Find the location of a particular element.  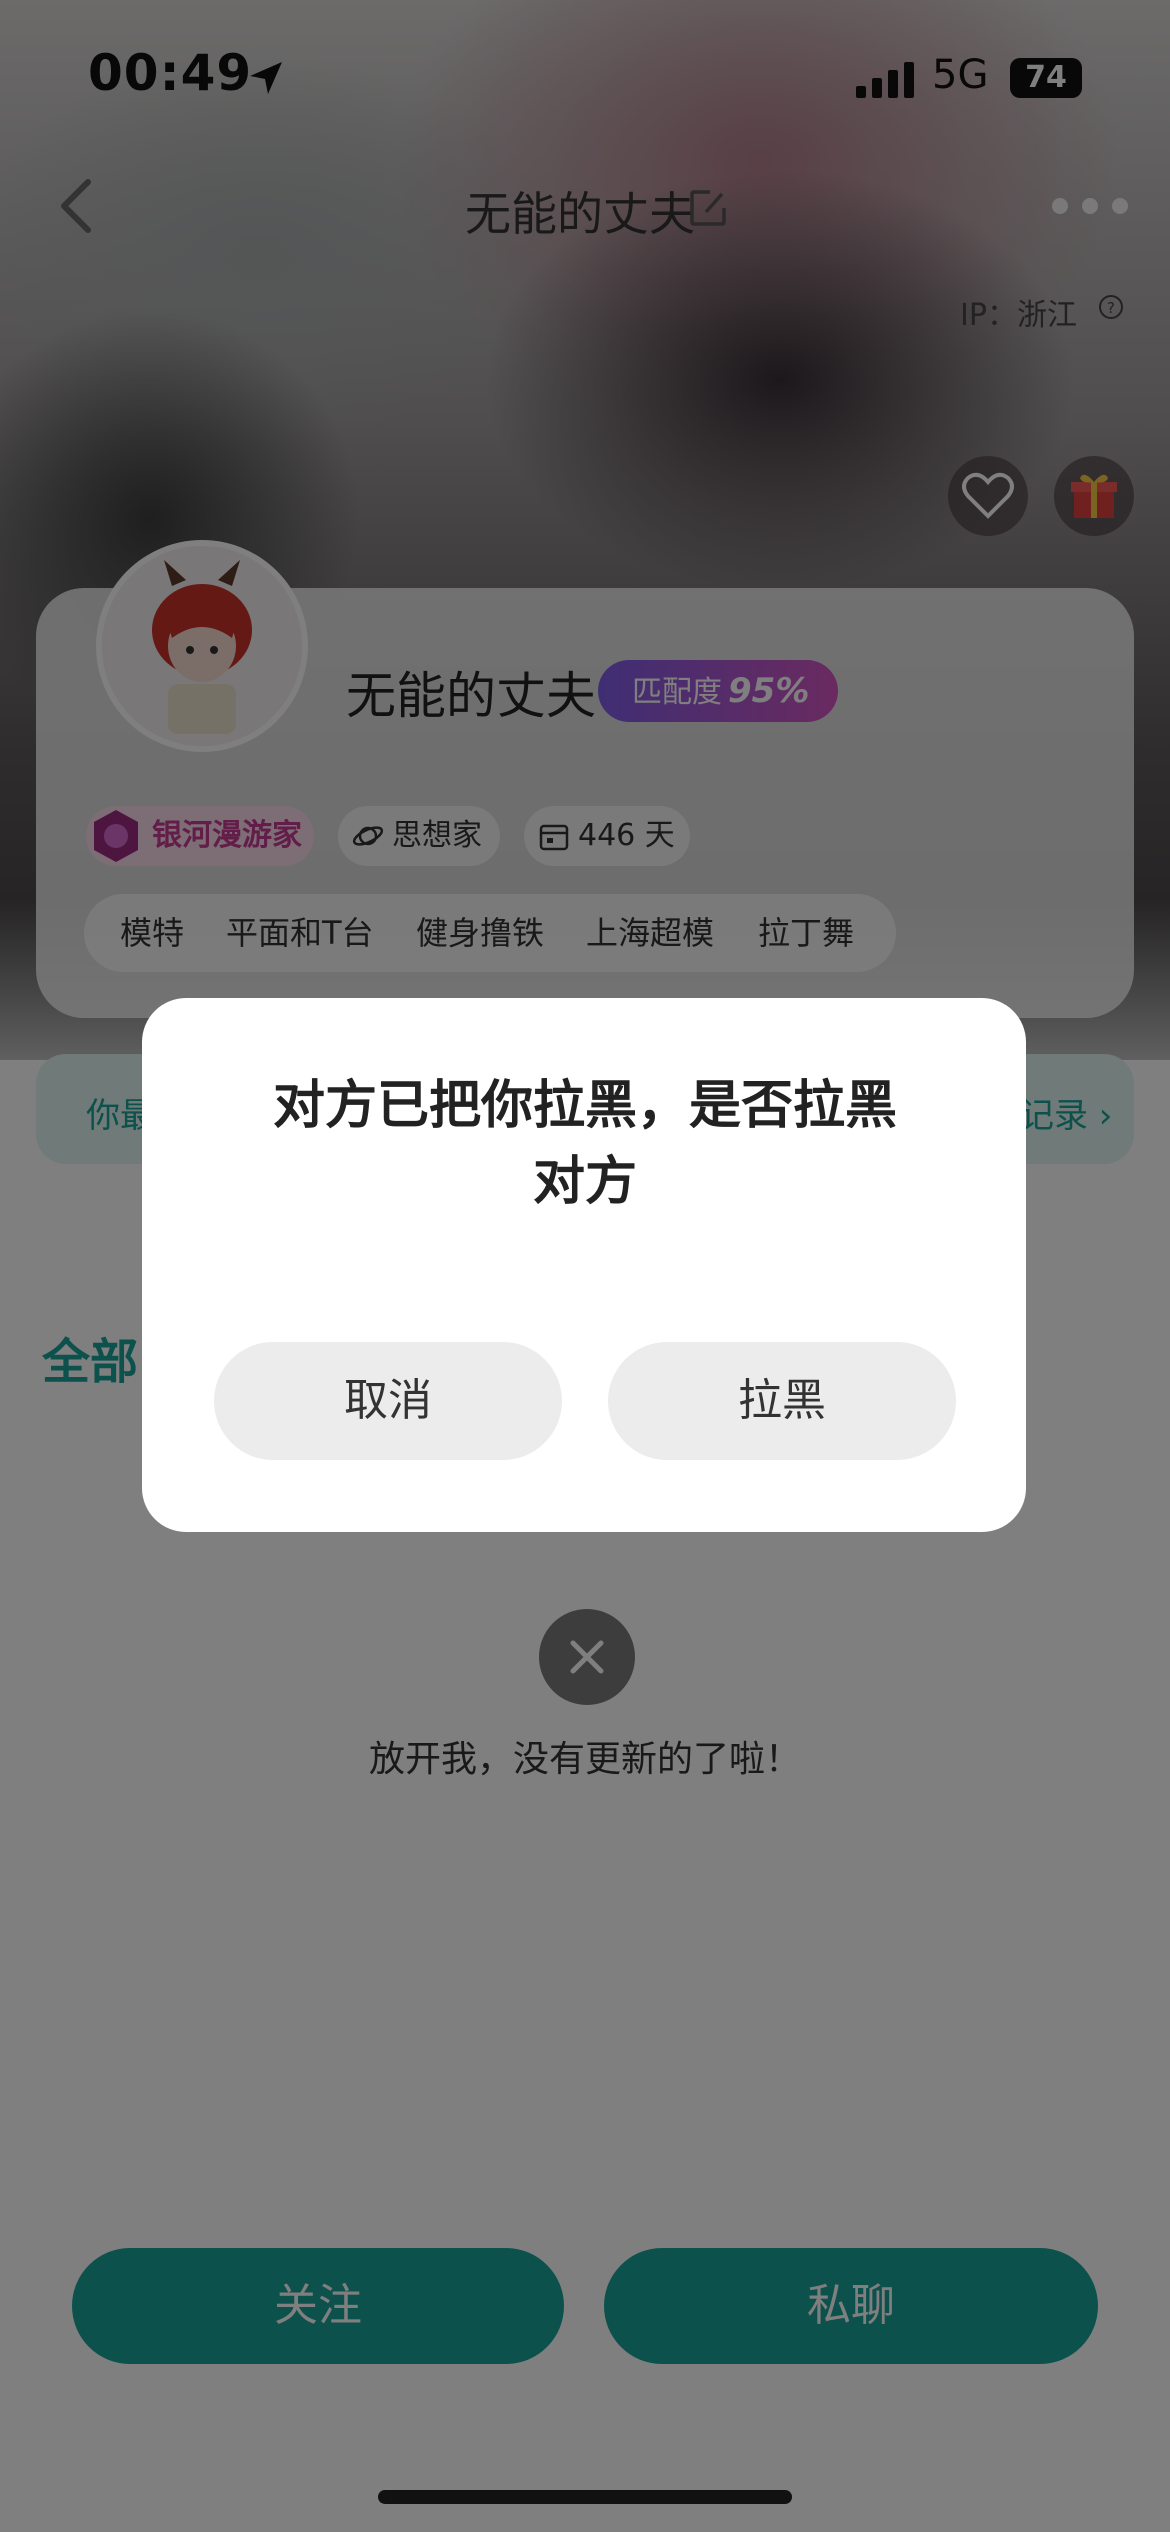

block-button: 拉黑 is located at coordinates (782, 1401).